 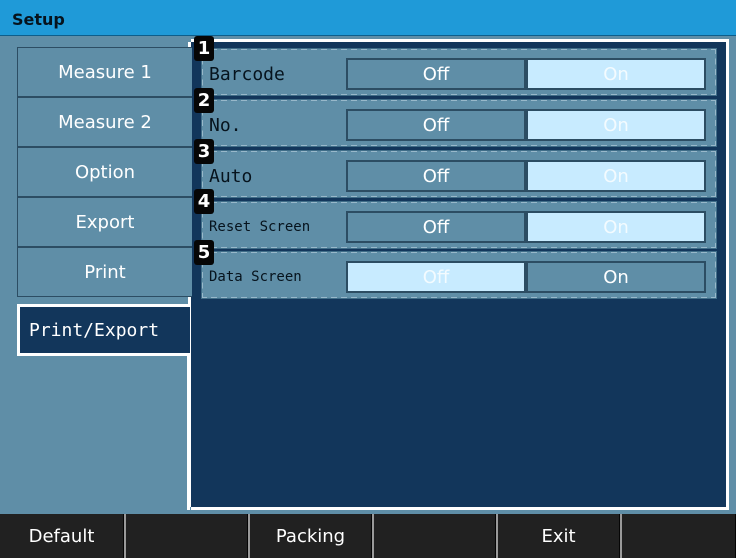 I want to click on setting-number-badge: 2, so click(x=204, y=100).